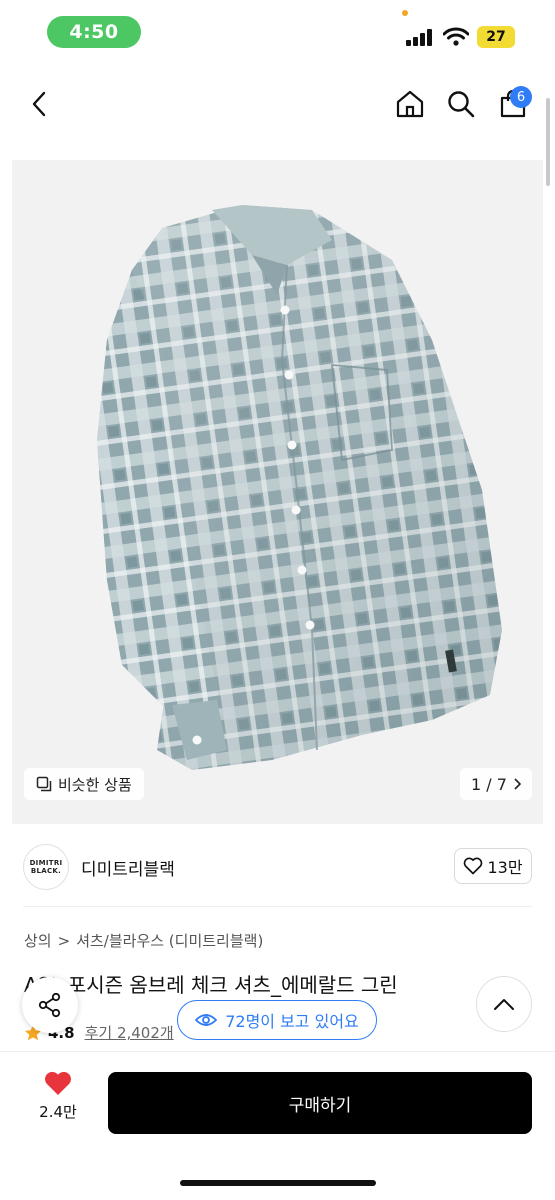 The height and width of the screenshot is (1200, 555). Describe the element at coordinates (46, 871) in the screenshot. I see `brand-logo-line2: BLACK.` at that location.